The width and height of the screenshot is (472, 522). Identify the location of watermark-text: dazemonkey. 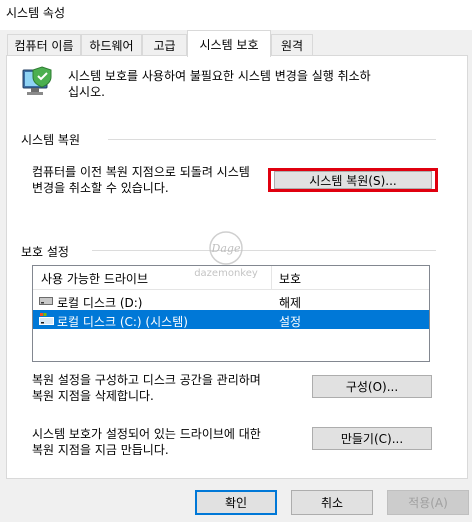
(226, 273).